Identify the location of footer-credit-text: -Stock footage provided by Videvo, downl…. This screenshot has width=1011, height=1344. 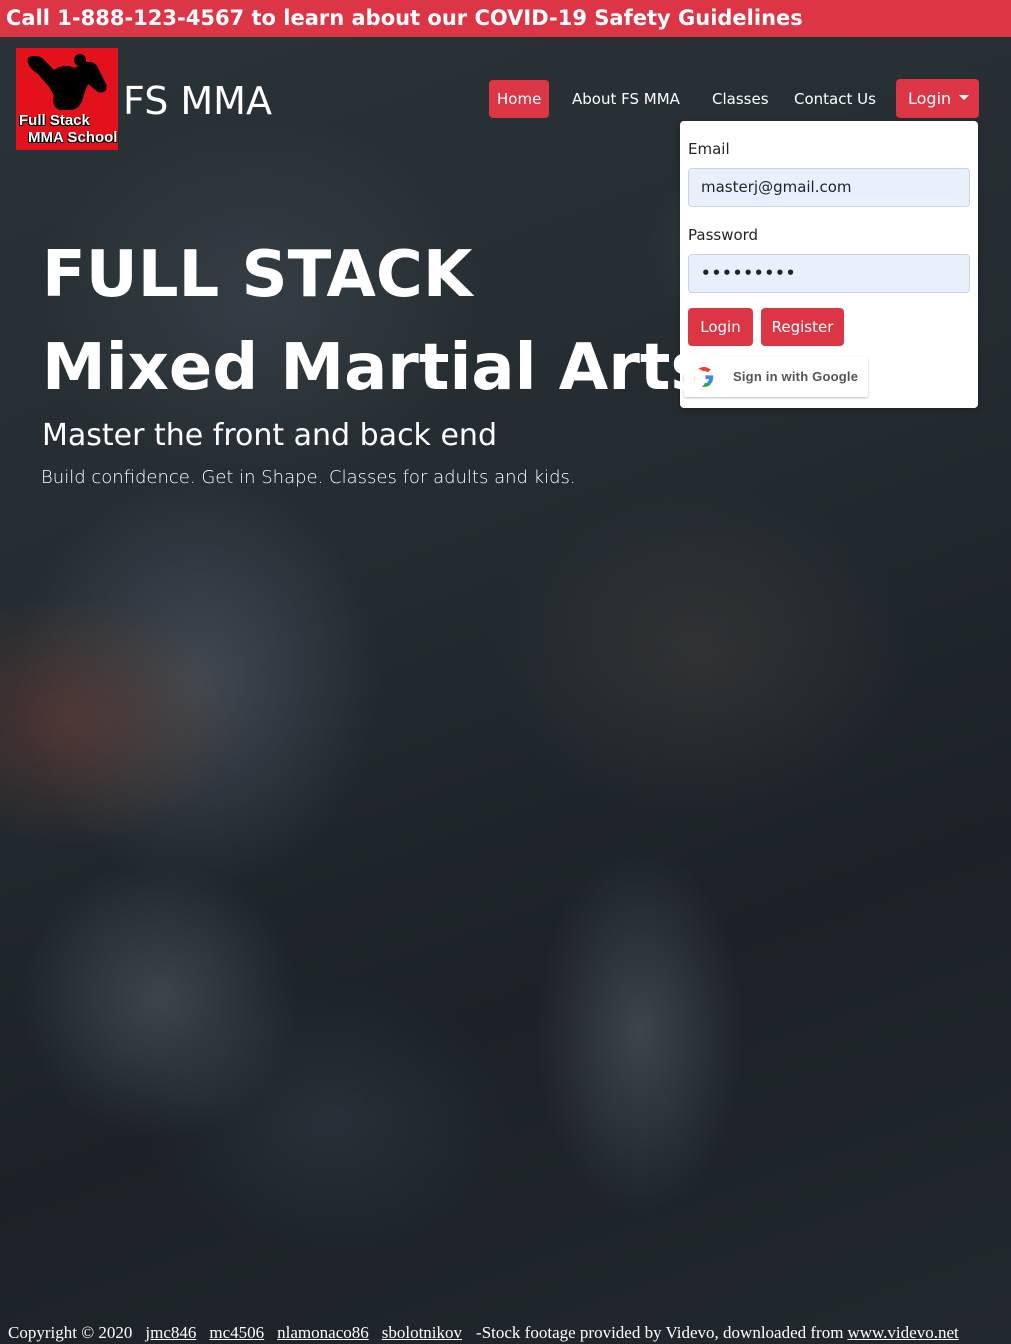
(660, 1332).